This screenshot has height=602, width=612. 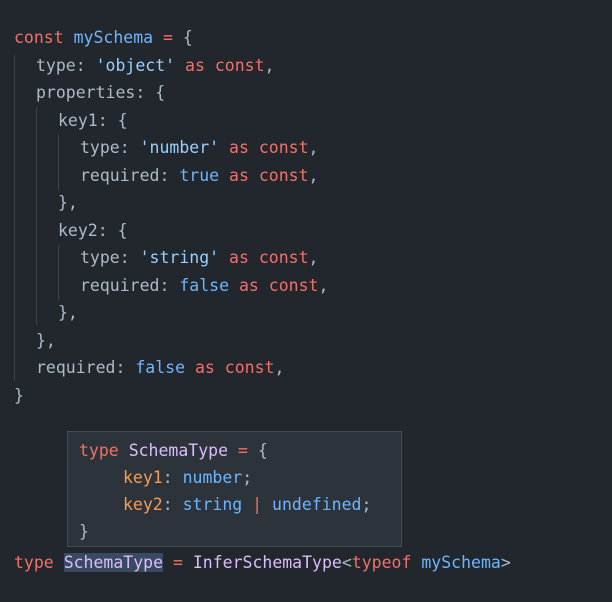 I want to click on code-line-5: type: 'number' as const,, so click(x=199, y=148).